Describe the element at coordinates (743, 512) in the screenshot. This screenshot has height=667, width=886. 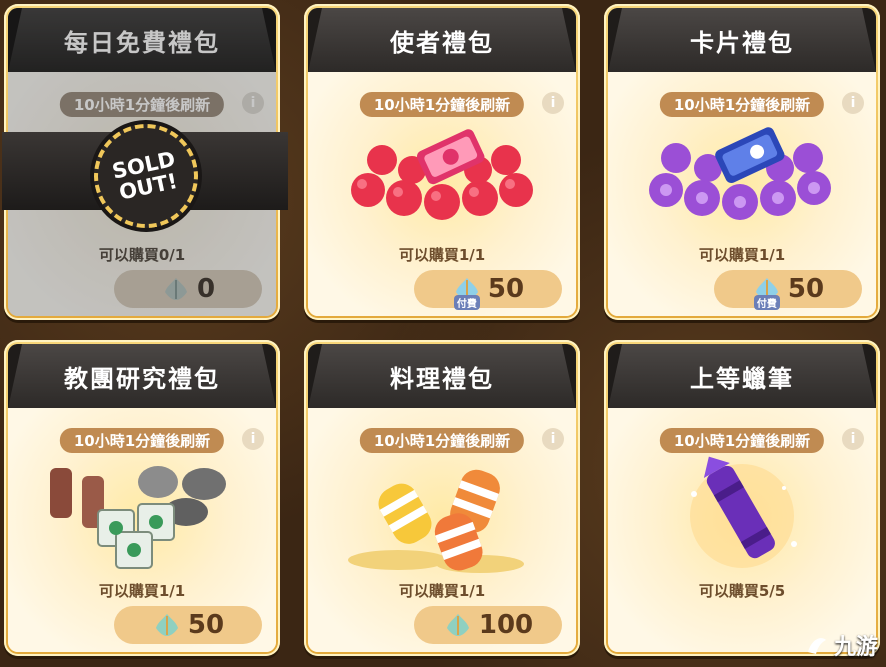
I see `purple-crayon-image` at that location.